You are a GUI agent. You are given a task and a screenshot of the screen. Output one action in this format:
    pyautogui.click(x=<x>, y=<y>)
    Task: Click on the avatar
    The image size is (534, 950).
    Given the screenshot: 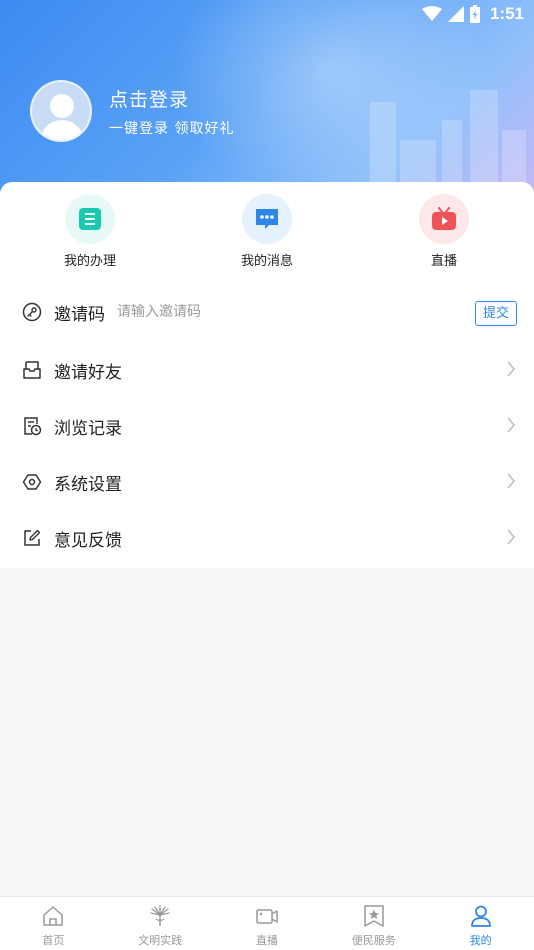 What is the action you would take?
    pyautogui.click(x=61, y=111)
    